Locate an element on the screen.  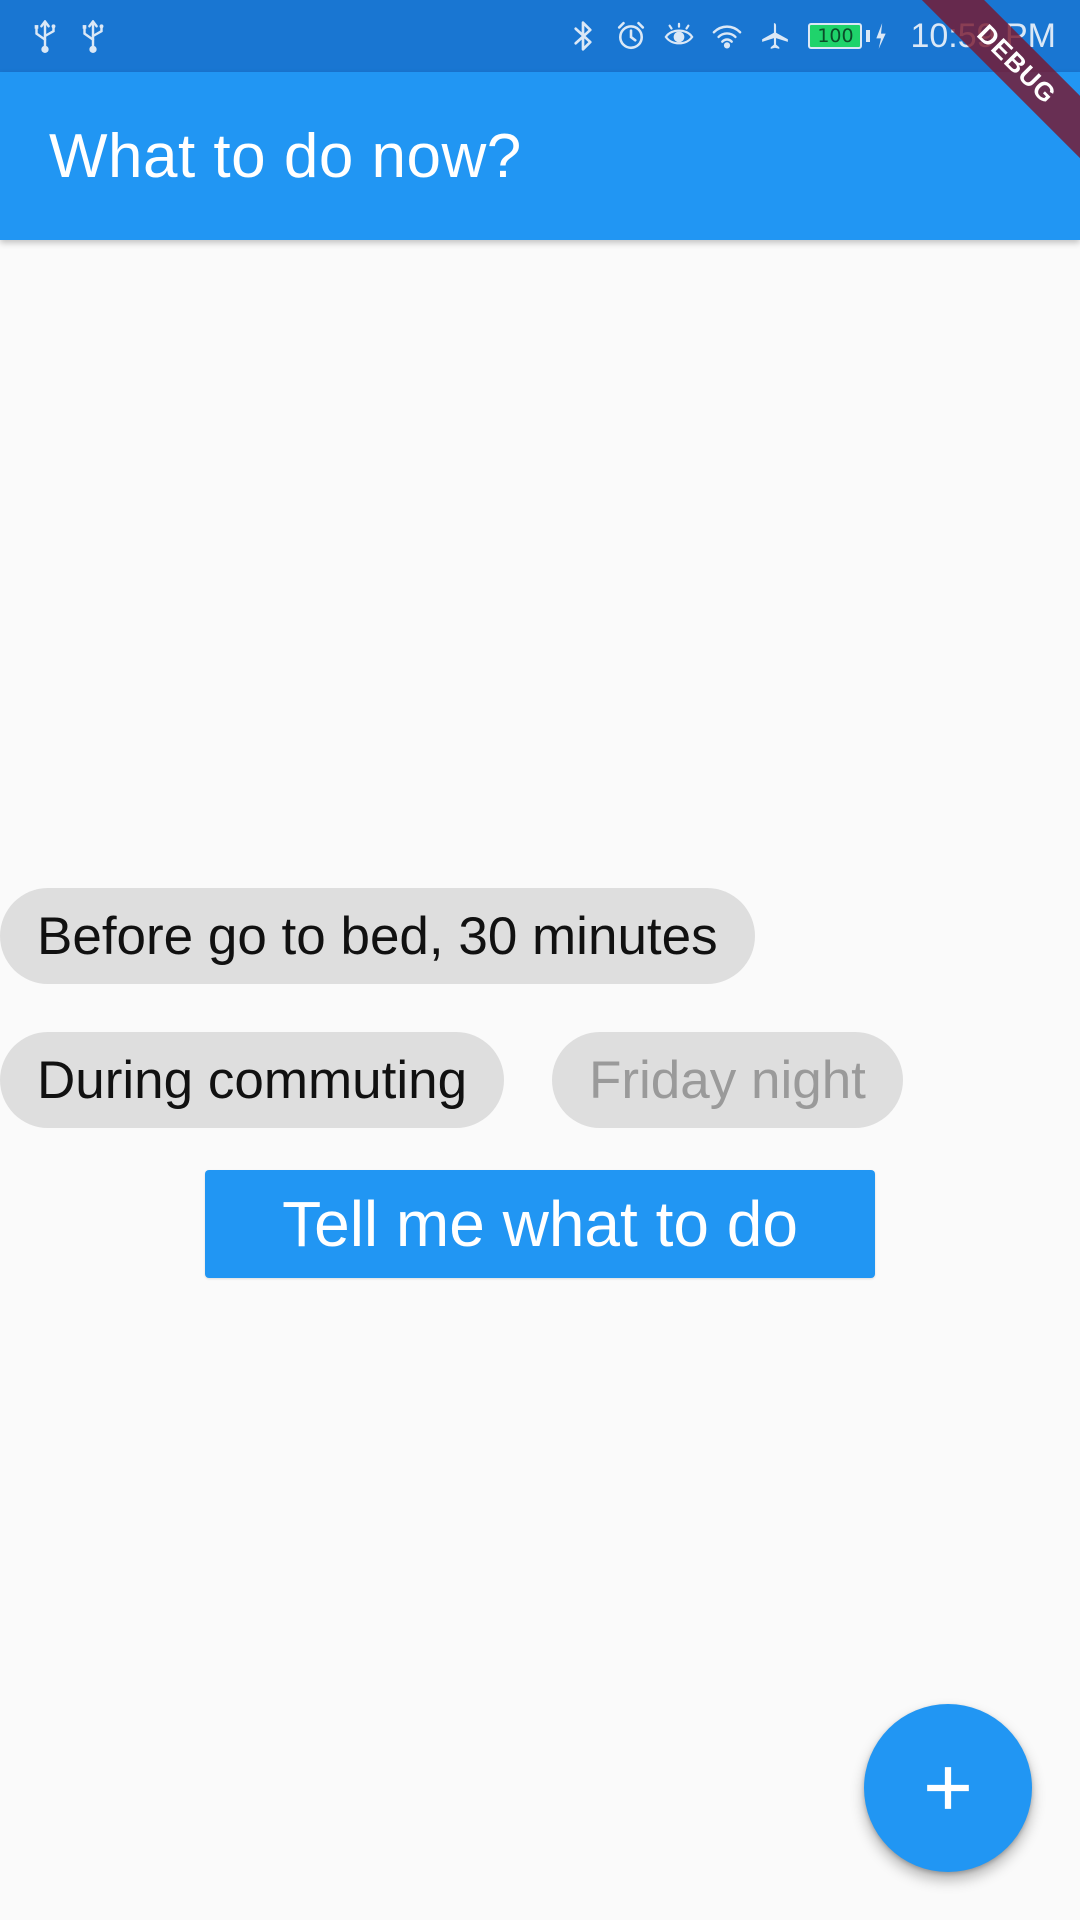
battery-level: 100 is located at coordinates (835, 36).